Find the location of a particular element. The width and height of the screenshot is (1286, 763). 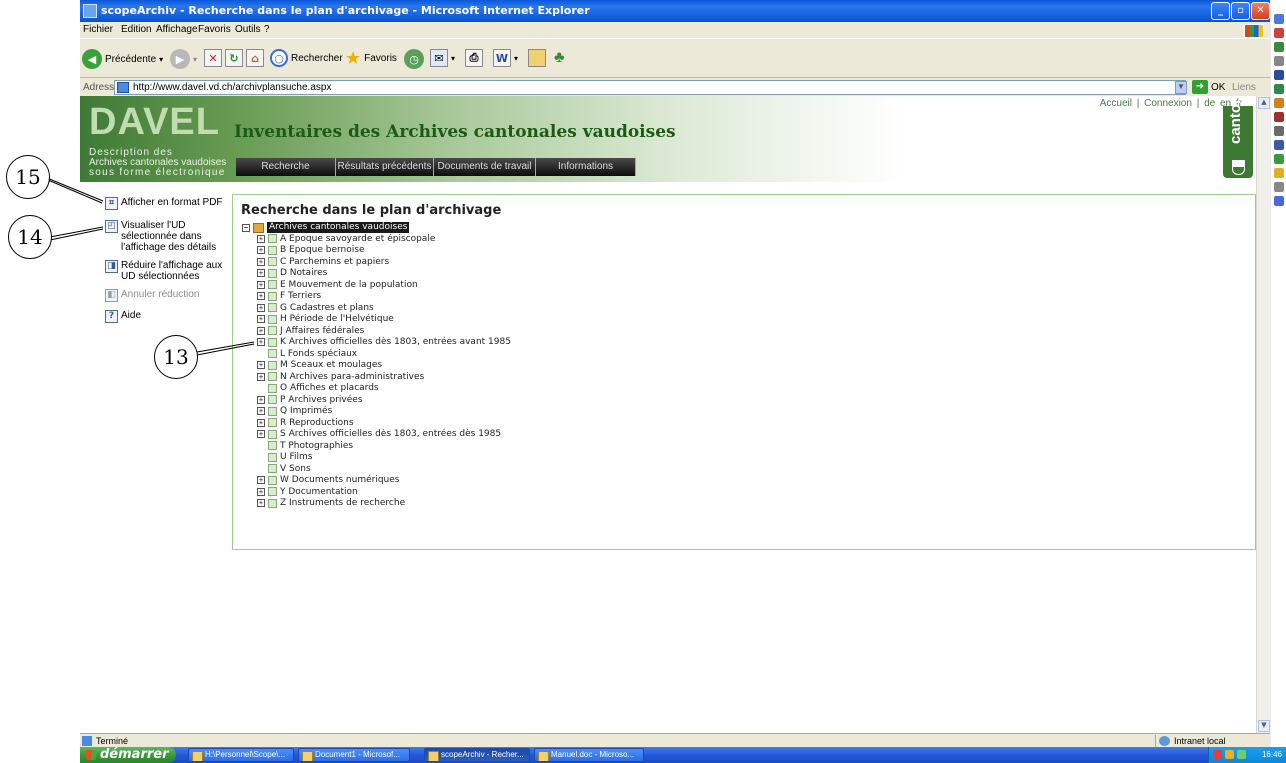

tree-item-label: V Sons is located at coordinates (295, 469).